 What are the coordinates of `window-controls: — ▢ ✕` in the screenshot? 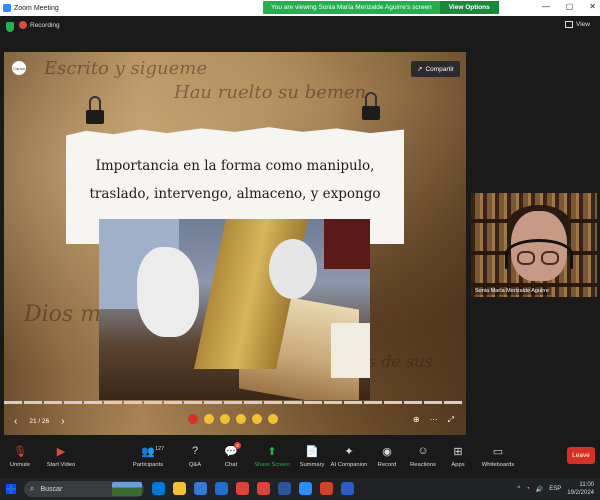 It's located at (569, 6).